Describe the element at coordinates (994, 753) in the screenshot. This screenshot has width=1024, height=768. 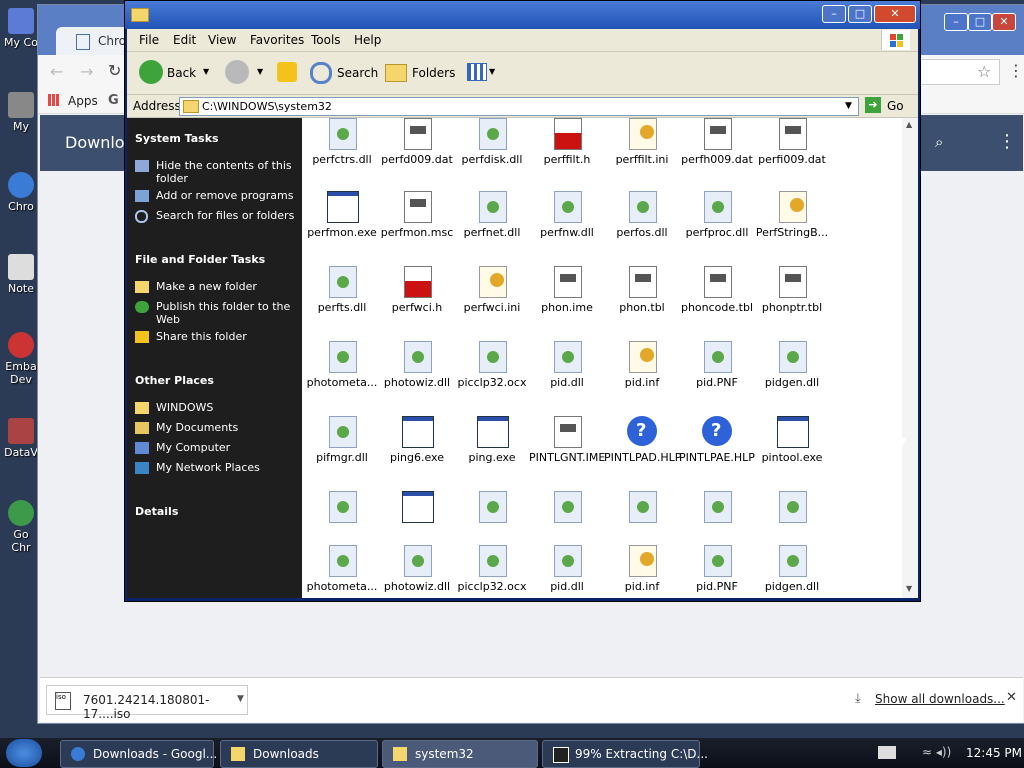
I see `taskbar-clock: 12:45 PM` at that location.